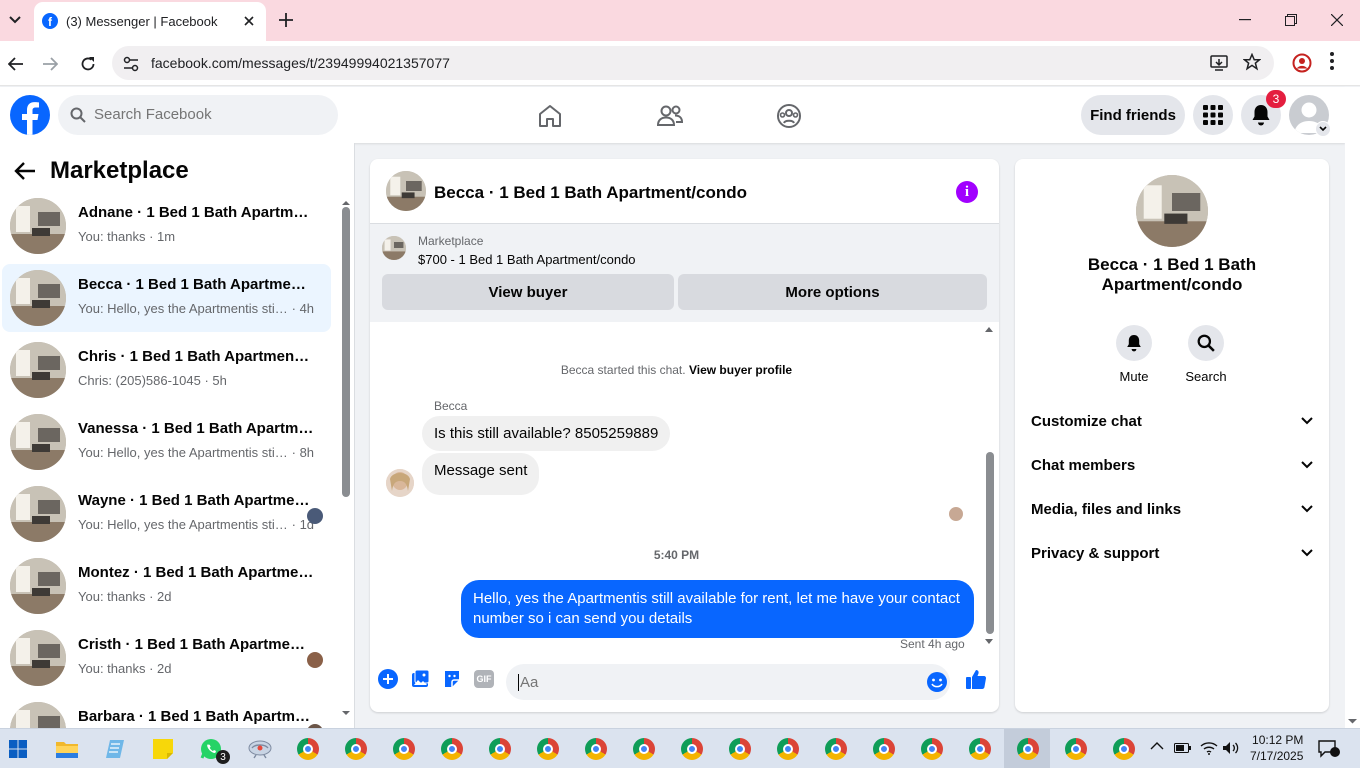  Describe the element at coordinates (166, 712) in the screenshot. I see `conversation-item: Barbara · 1 Bed 1 Bath Apartment/condo` at that location.